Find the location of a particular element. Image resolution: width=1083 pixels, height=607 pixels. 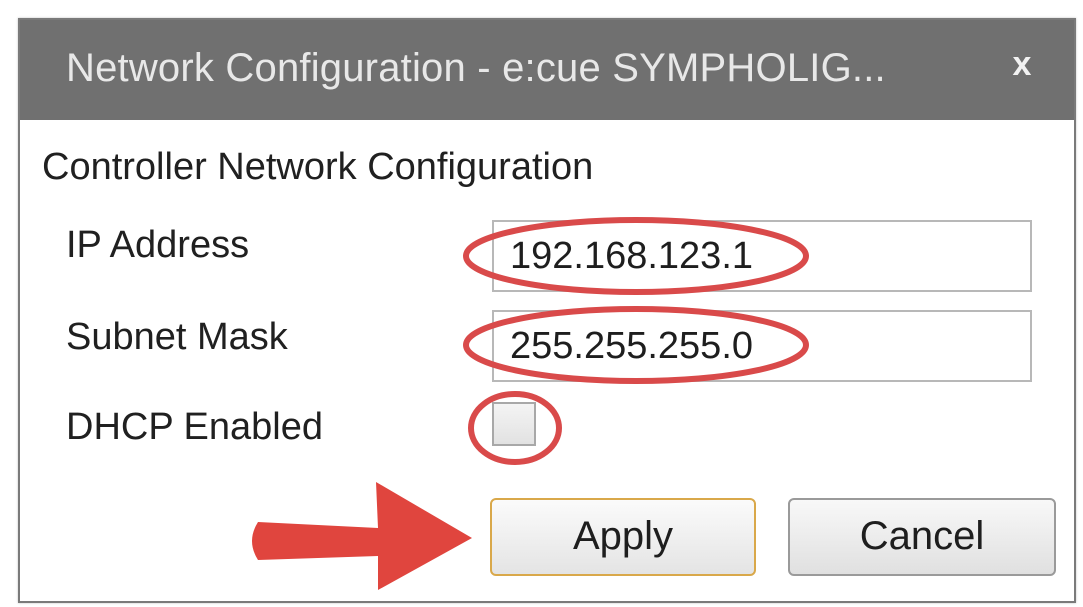

dhcp-enabled-label: DHCP Enabled is located at coordinates (195, 427).